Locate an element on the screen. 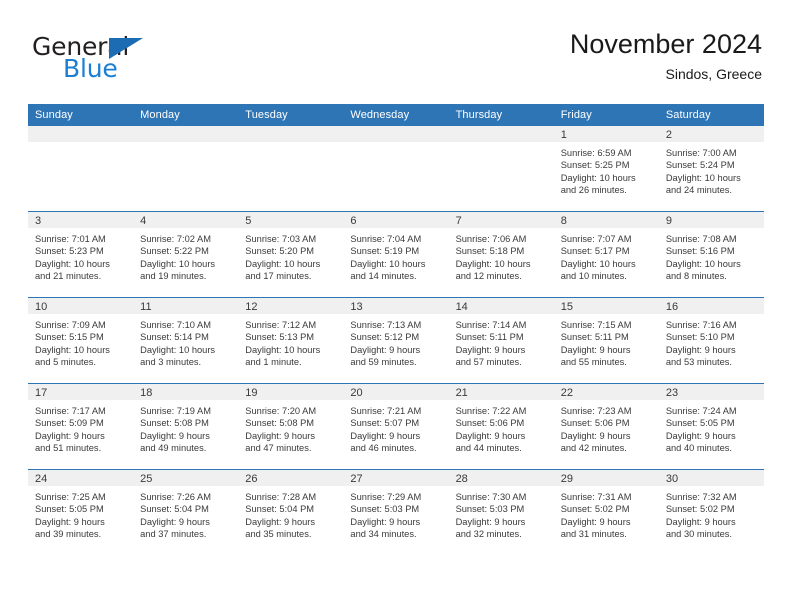 The image size is (792, 612). daylight-duration-line2: and 1 minute. is located at coordinates (273, 362).